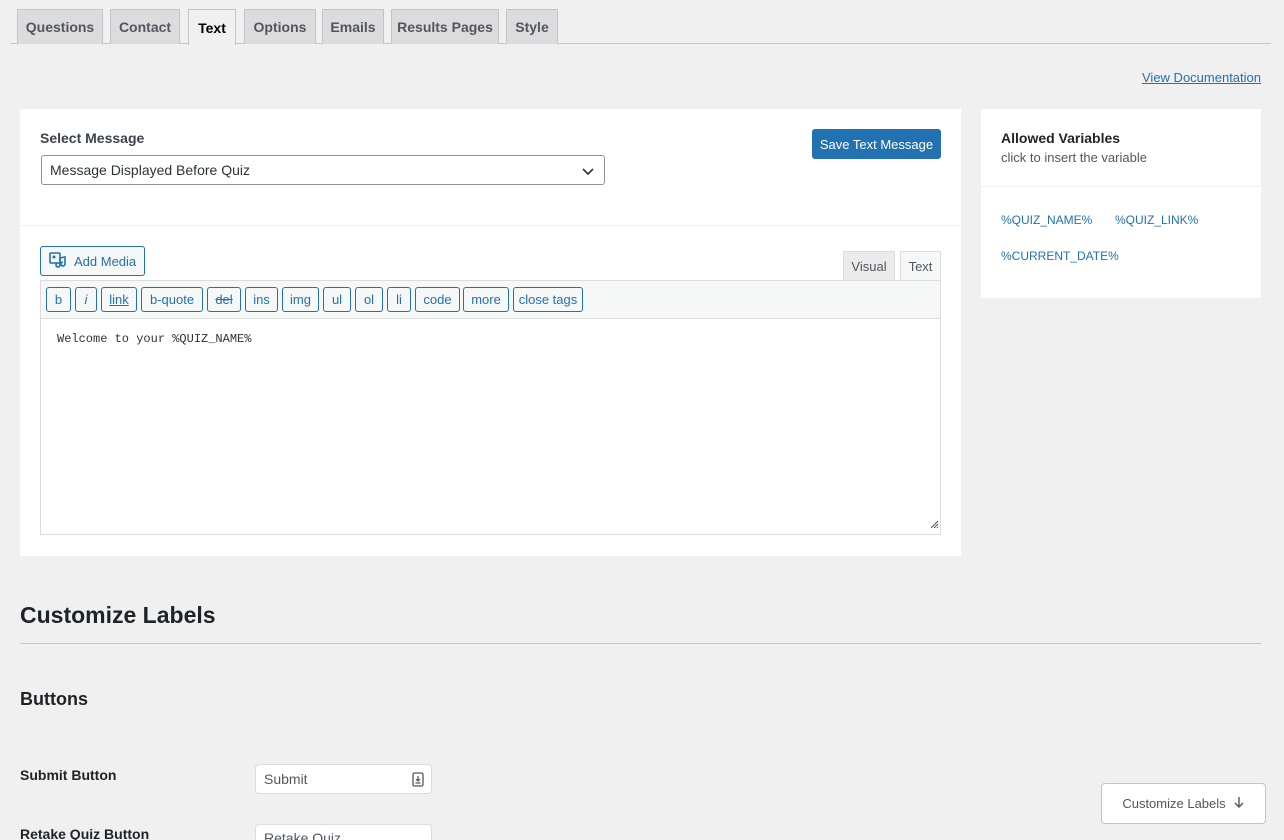 The width and height of the screenshot is (1284, 840). Describe the element at coordinates (640, 643) in the screenshot. I see `customize-labels-divider` at that location.